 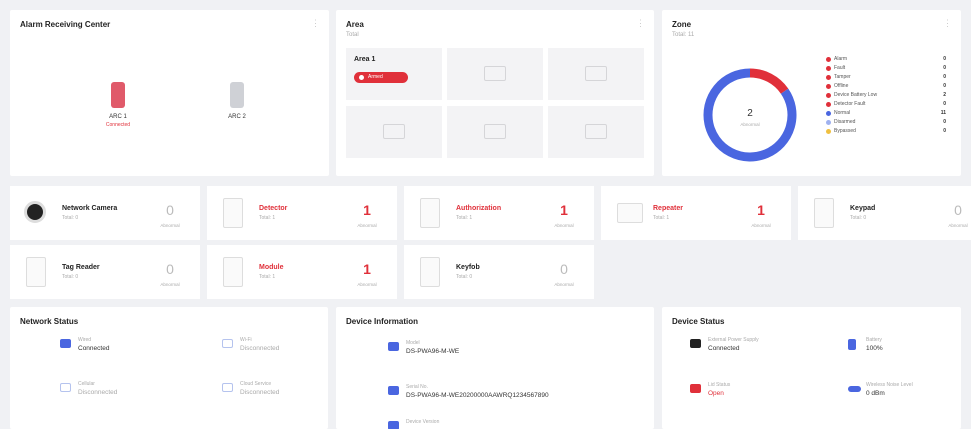 What do you see at coordinates (886, 77) in the screenshot?
I see `legend-item: Tamper 0` at bounding box center [886, 77].